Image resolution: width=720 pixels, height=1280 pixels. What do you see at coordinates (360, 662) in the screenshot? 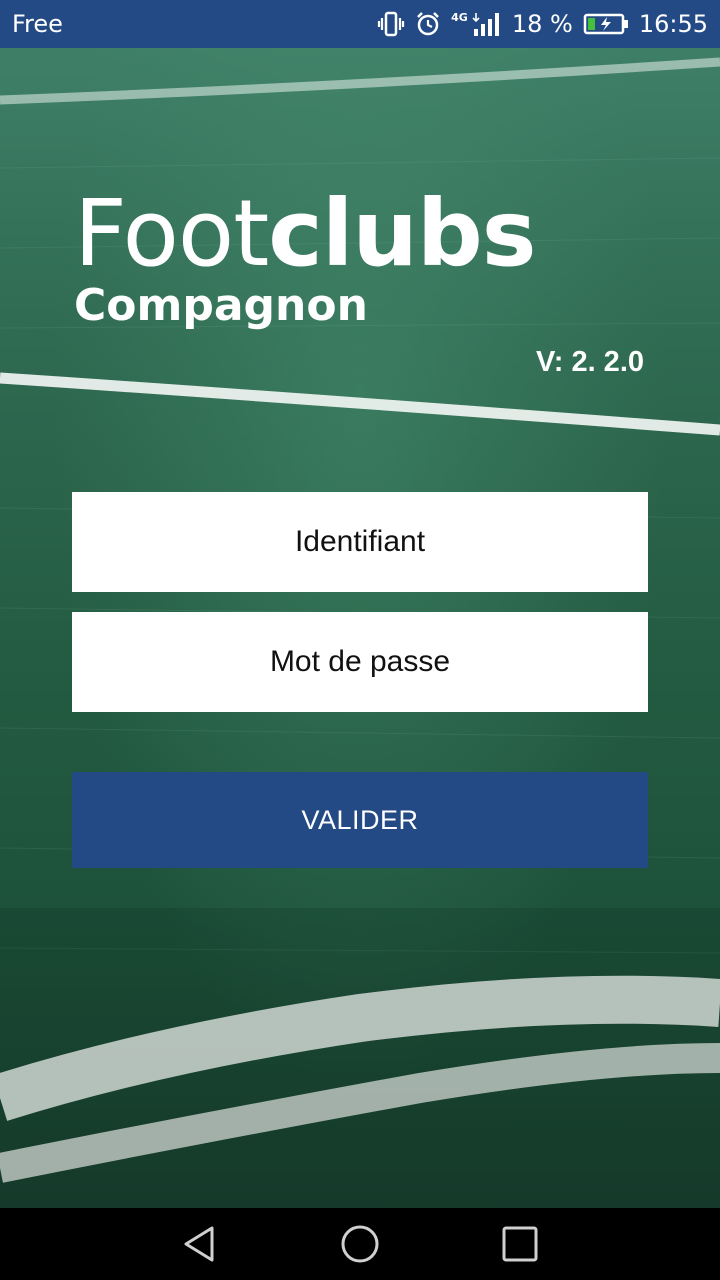
I see `password-input` at bounding box center [360, 662].